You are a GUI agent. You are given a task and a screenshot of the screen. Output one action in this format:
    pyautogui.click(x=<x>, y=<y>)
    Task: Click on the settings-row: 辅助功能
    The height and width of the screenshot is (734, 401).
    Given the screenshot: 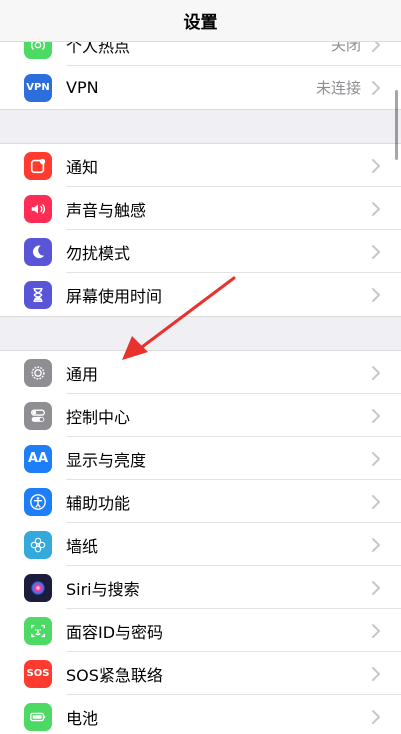 What is the action you would take?
    pyautogui.click(x=200, y=501)
    